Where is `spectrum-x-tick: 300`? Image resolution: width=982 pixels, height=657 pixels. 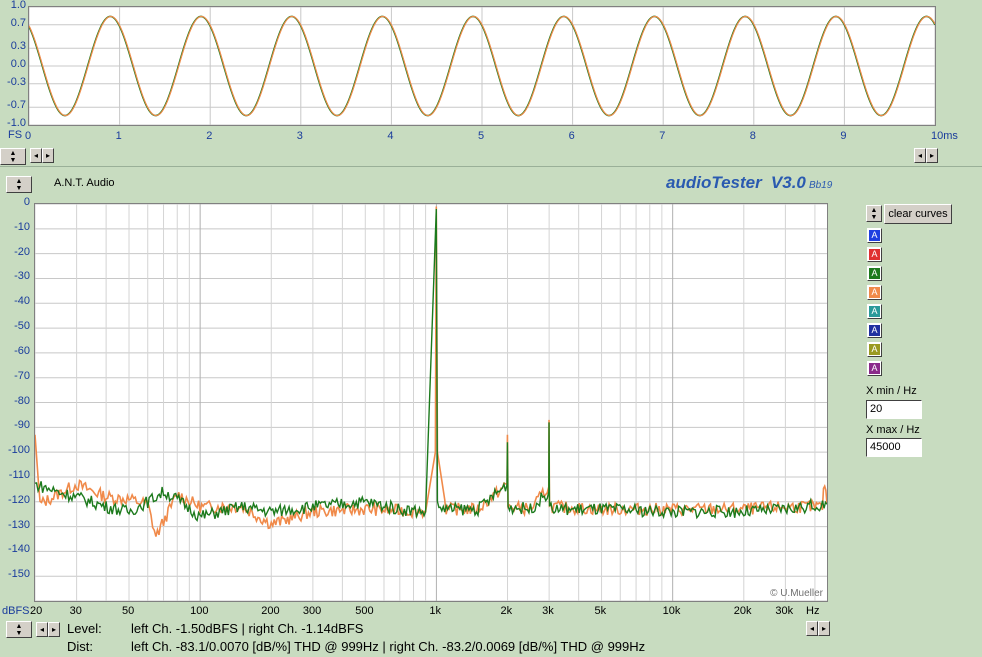 spectrum-x-tick: 300 is located at coordinates (312, 611).